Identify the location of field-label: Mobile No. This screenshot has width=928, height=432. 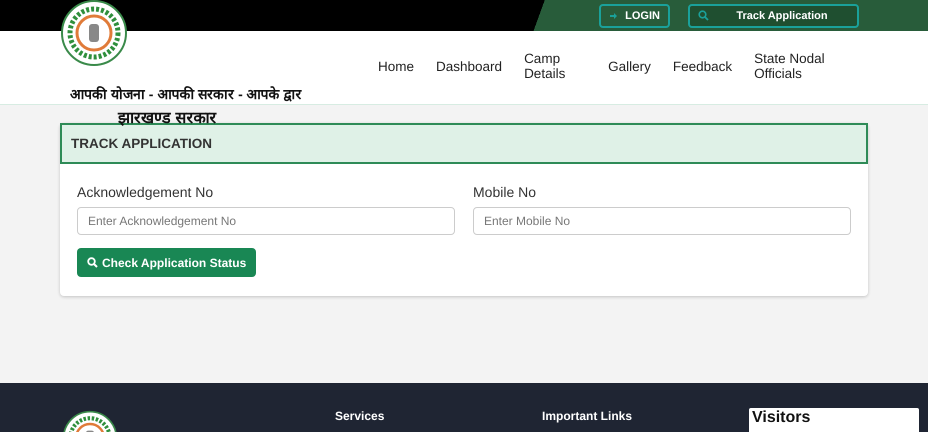
(505, 192).